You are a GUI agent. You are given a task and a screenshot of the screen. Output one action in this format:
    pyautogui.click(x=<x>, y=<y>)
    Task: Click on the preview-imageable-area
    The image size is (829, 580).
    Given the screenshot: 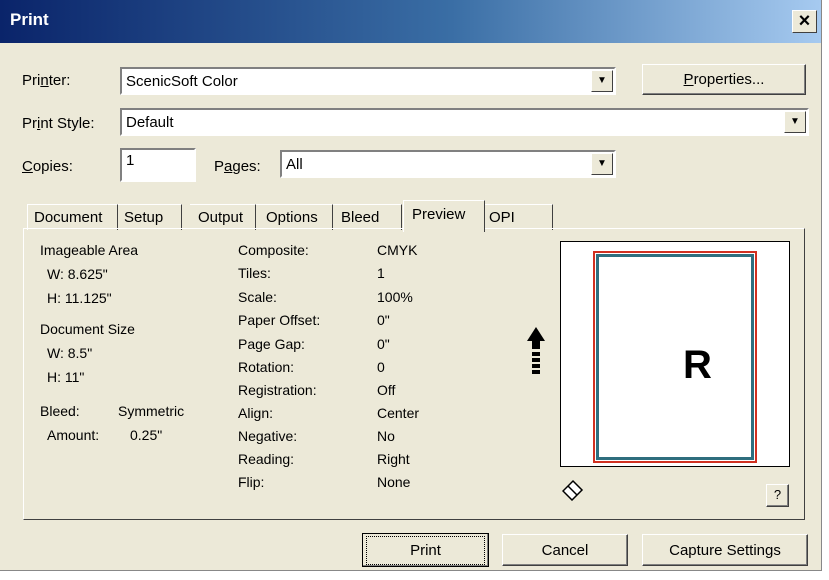 What is the action you would take?
    pyautogui.click(x=675, y=357)
    